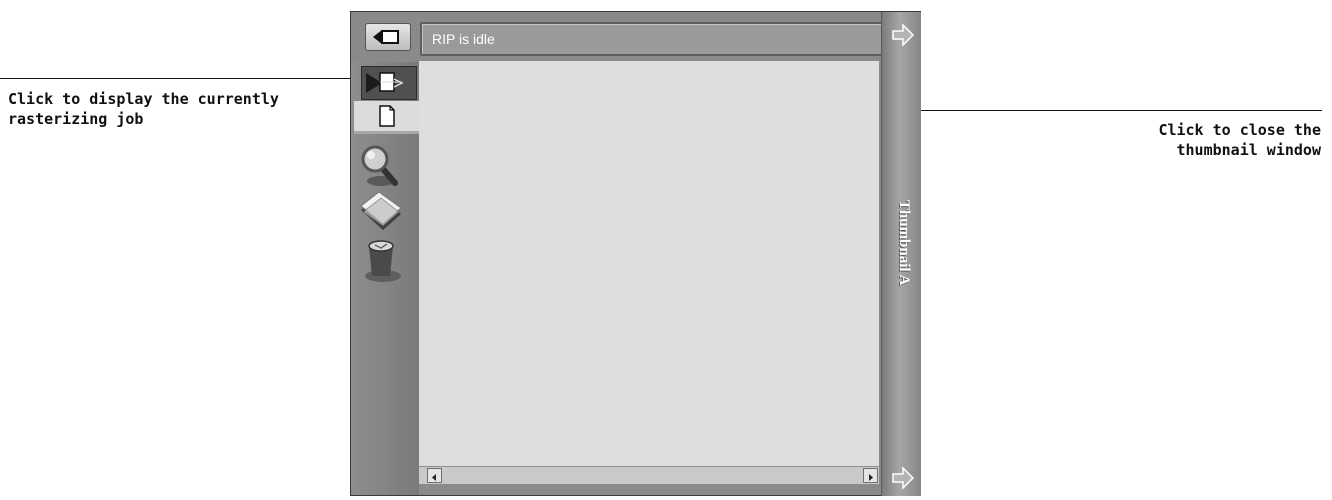 Image resolution: width=1332 pixels, height=500 pixels. Describe the element at coordinates (904, 243) in the screenshot. I see `panel-title: Thumbnail A` at that location.